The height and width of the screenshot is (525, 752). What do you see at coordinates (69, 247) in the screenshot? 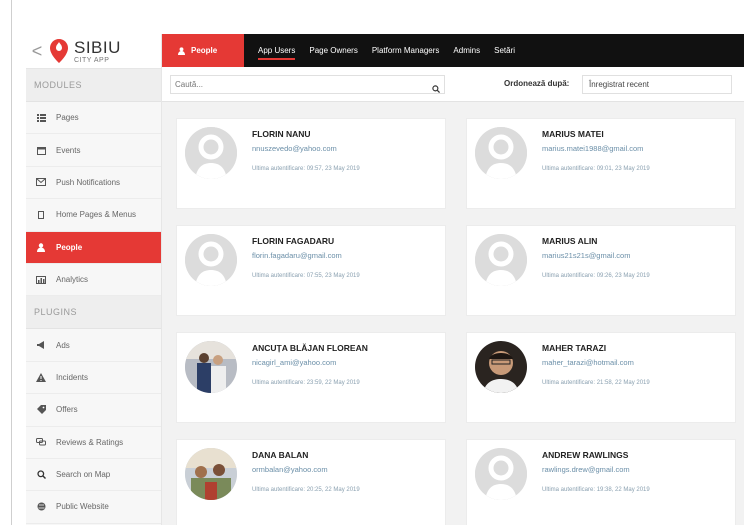
I see `sidebar-item-label: People` at bounding box center [69, 247].